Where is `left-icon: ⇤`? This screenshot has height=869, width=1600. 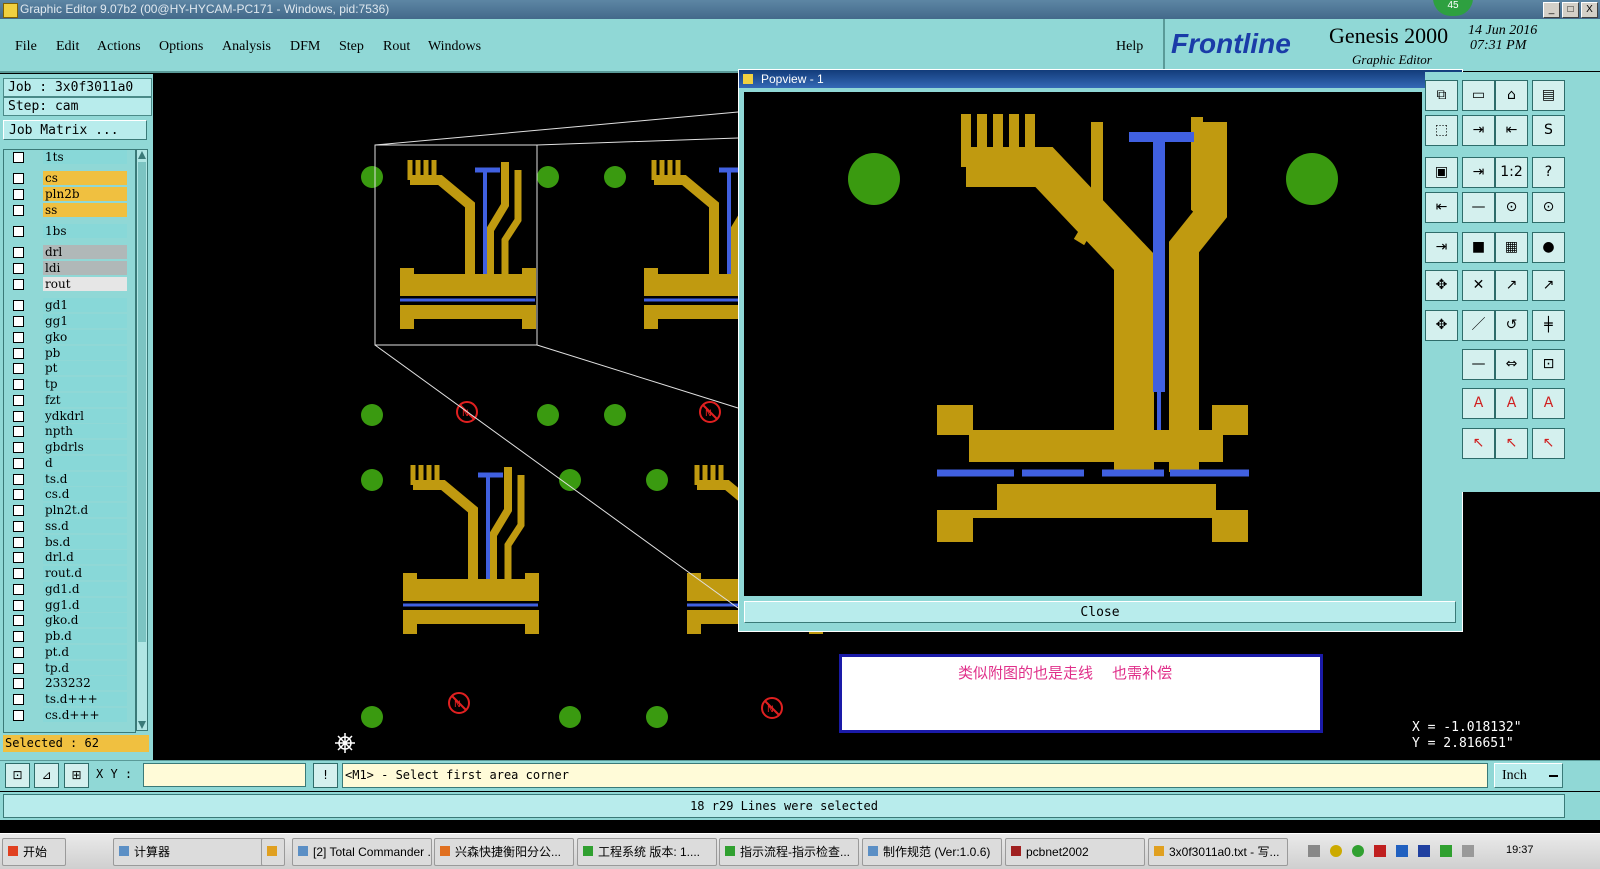 left-icon: ⇤ is located at coordinates (1441, 207).